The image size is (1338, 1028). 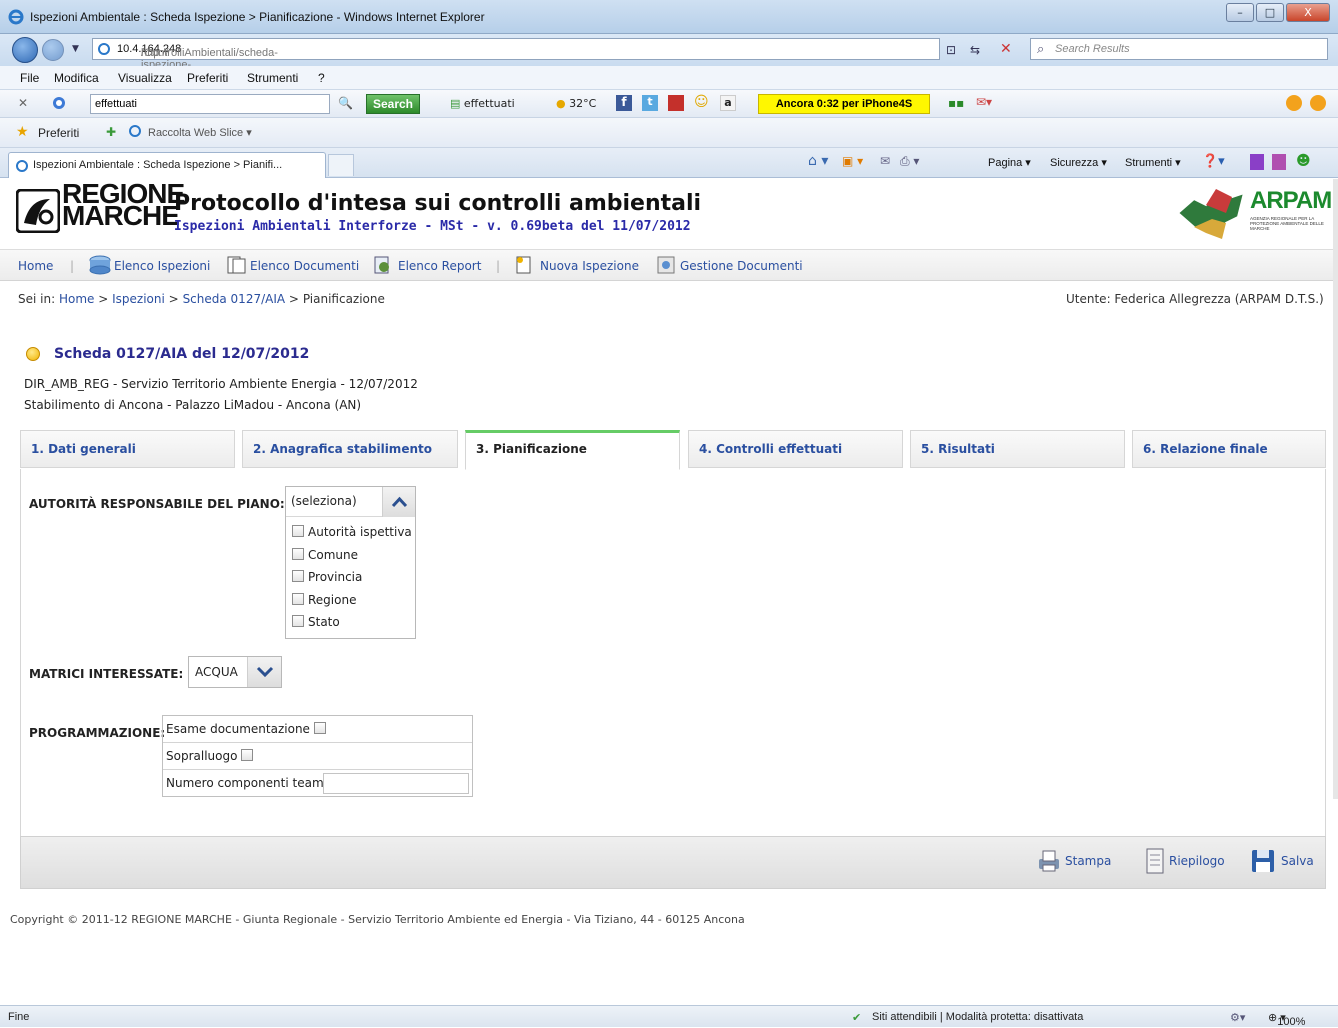 What do you see at coordinates (956, 103) in the screenshot?
I see `toolbar-extra-icon: ▪▪` at bounding box center [956, 103].